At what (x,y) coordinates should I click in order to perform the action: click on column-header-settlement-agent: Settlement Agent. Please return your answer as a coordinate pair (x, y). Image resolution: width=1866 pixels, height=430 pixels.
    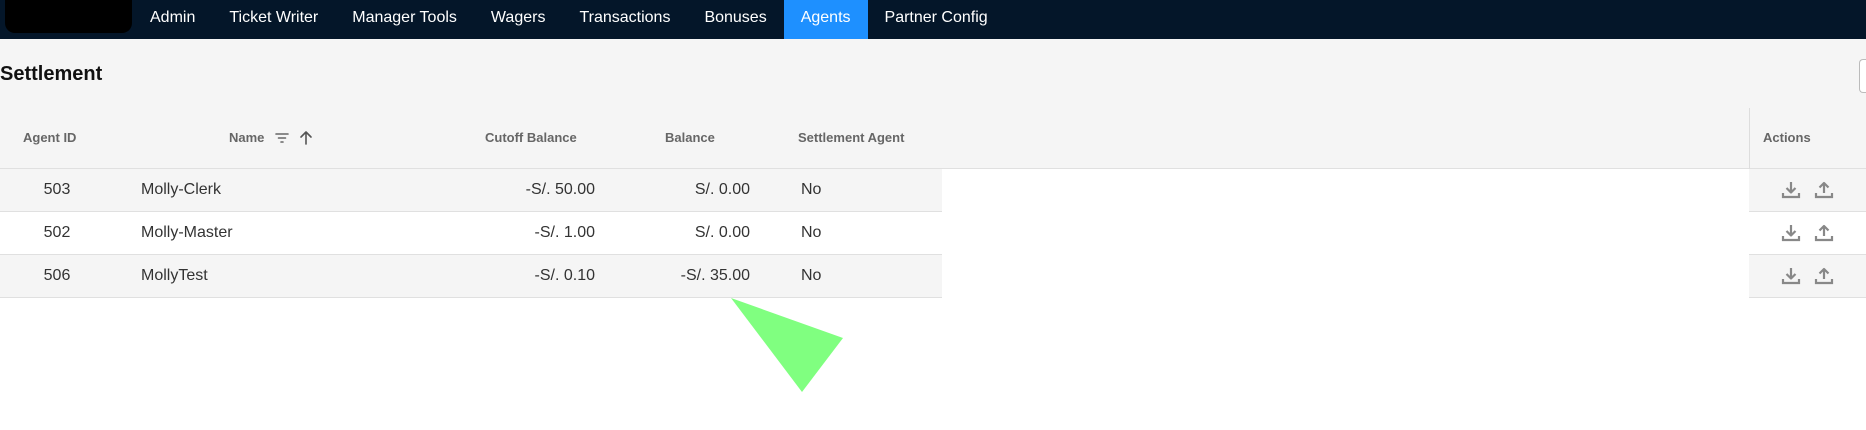
    Looking at the image, I should click on (851, 138).